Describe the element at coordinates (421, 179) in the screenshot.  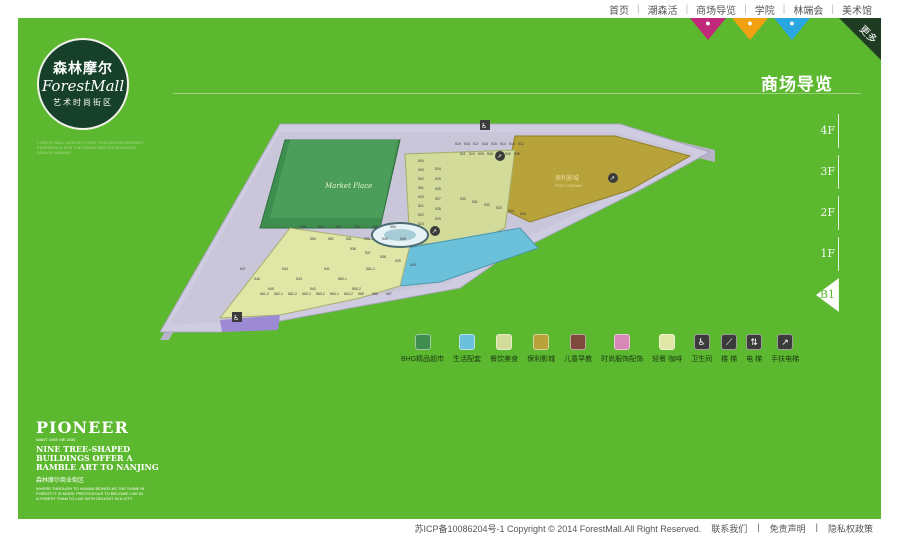
I see `map-unit-label: 502` at that location.